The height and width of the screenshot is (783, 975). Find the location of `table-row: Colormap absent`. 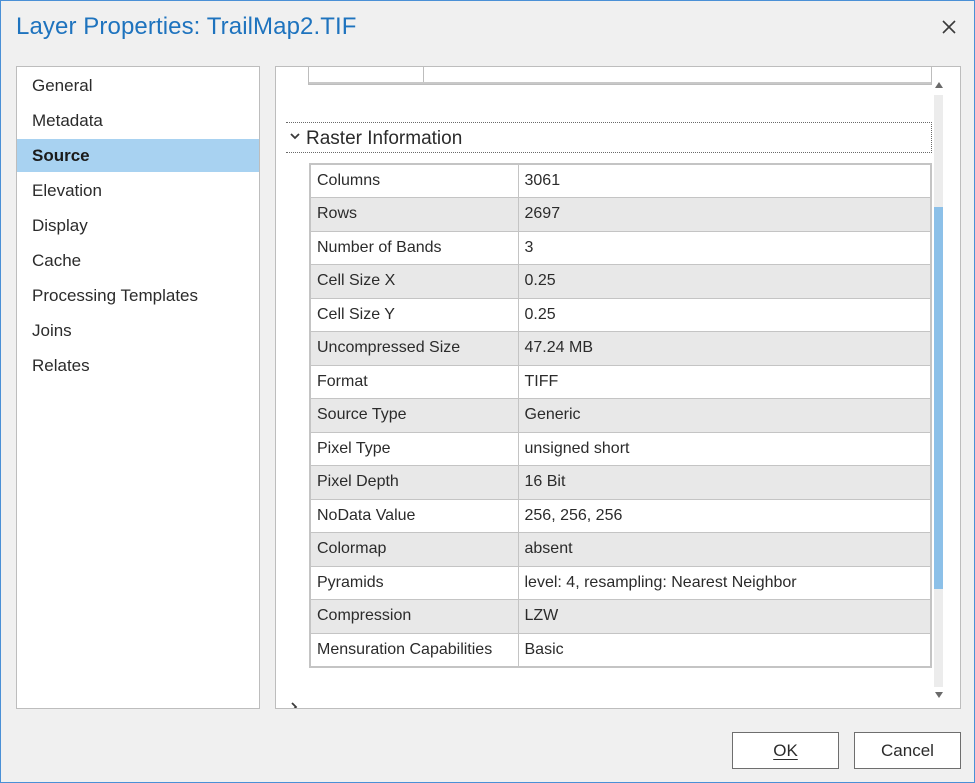

table-row: Colormap absent is located at coordinates (620, 549).